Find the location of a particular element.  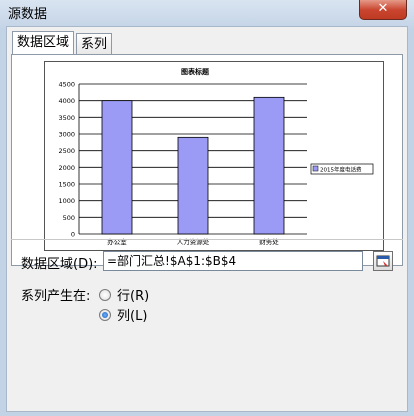

chart-title: 图表标题 is located at coordinates (195, 71).